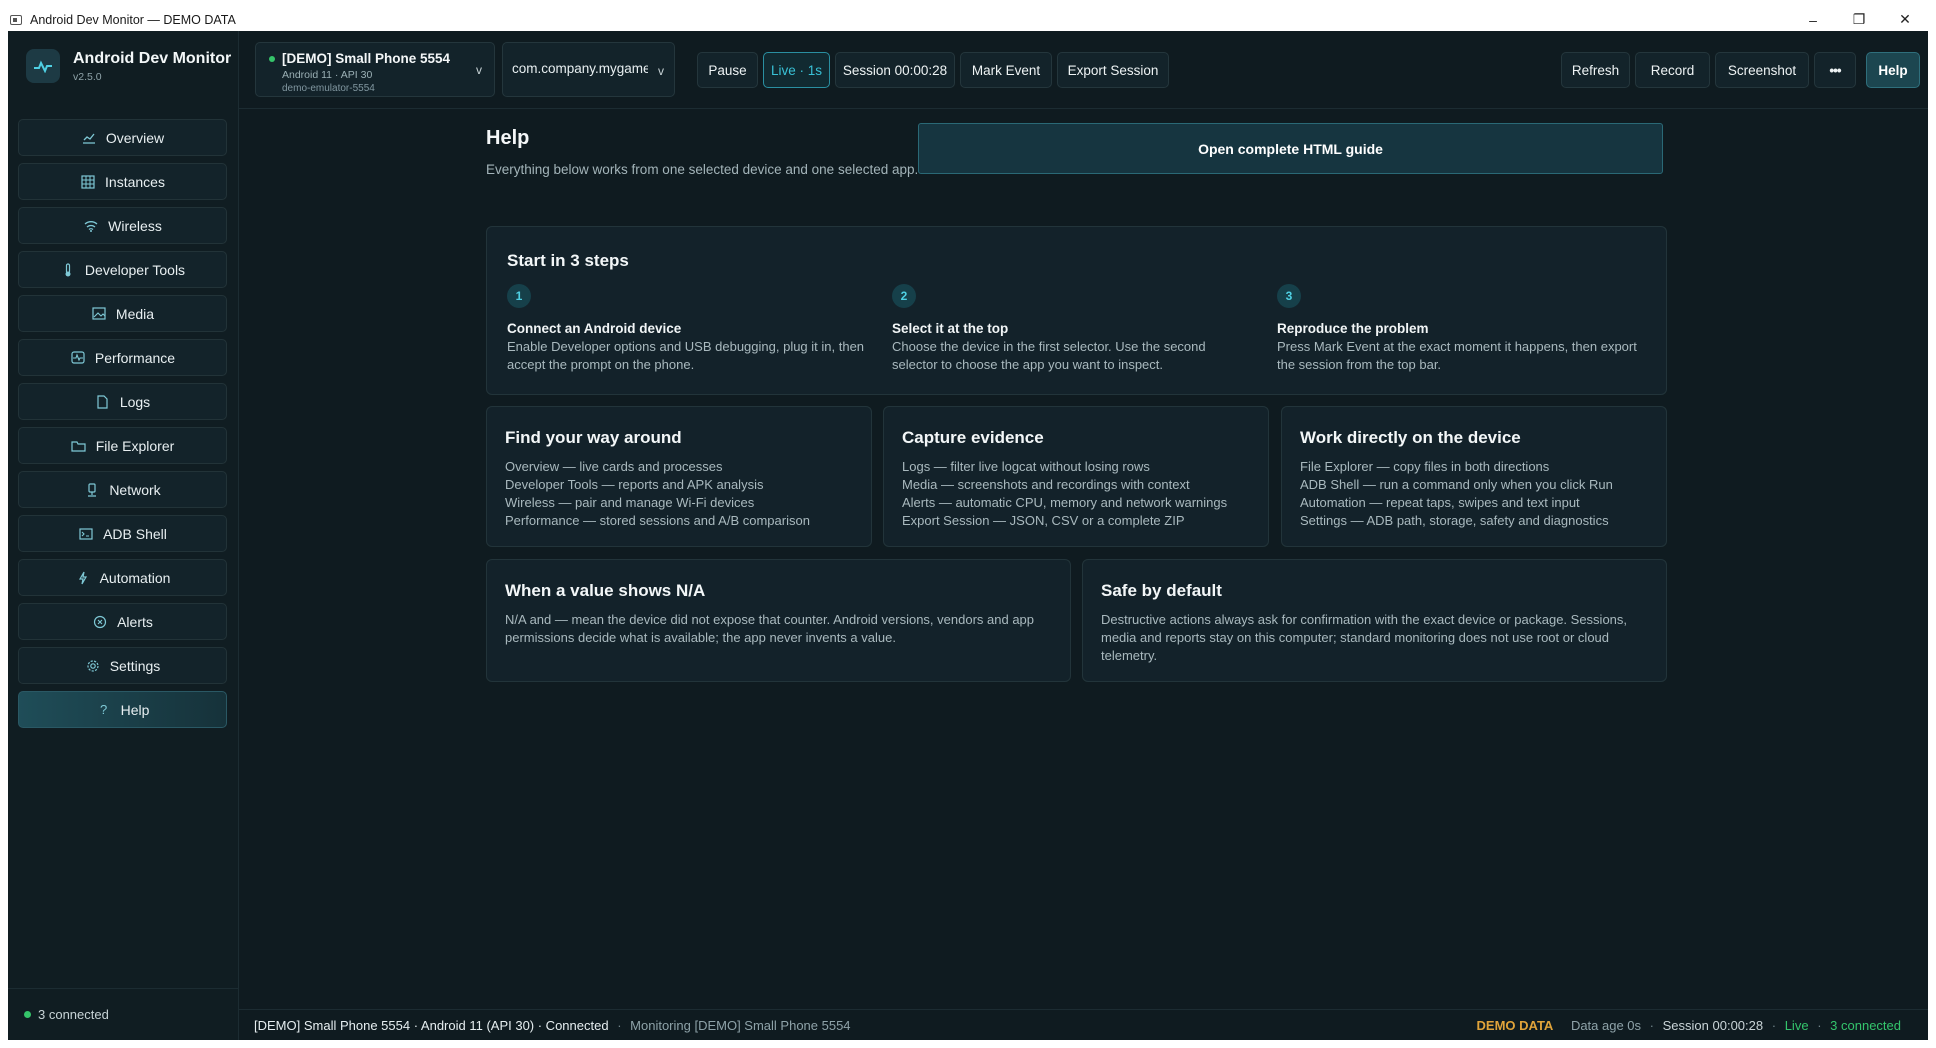 Image resolution: width=1936 pixels, height=1048 pixels. I want to click on package-name: com.company.mygame, so click(580, 68).